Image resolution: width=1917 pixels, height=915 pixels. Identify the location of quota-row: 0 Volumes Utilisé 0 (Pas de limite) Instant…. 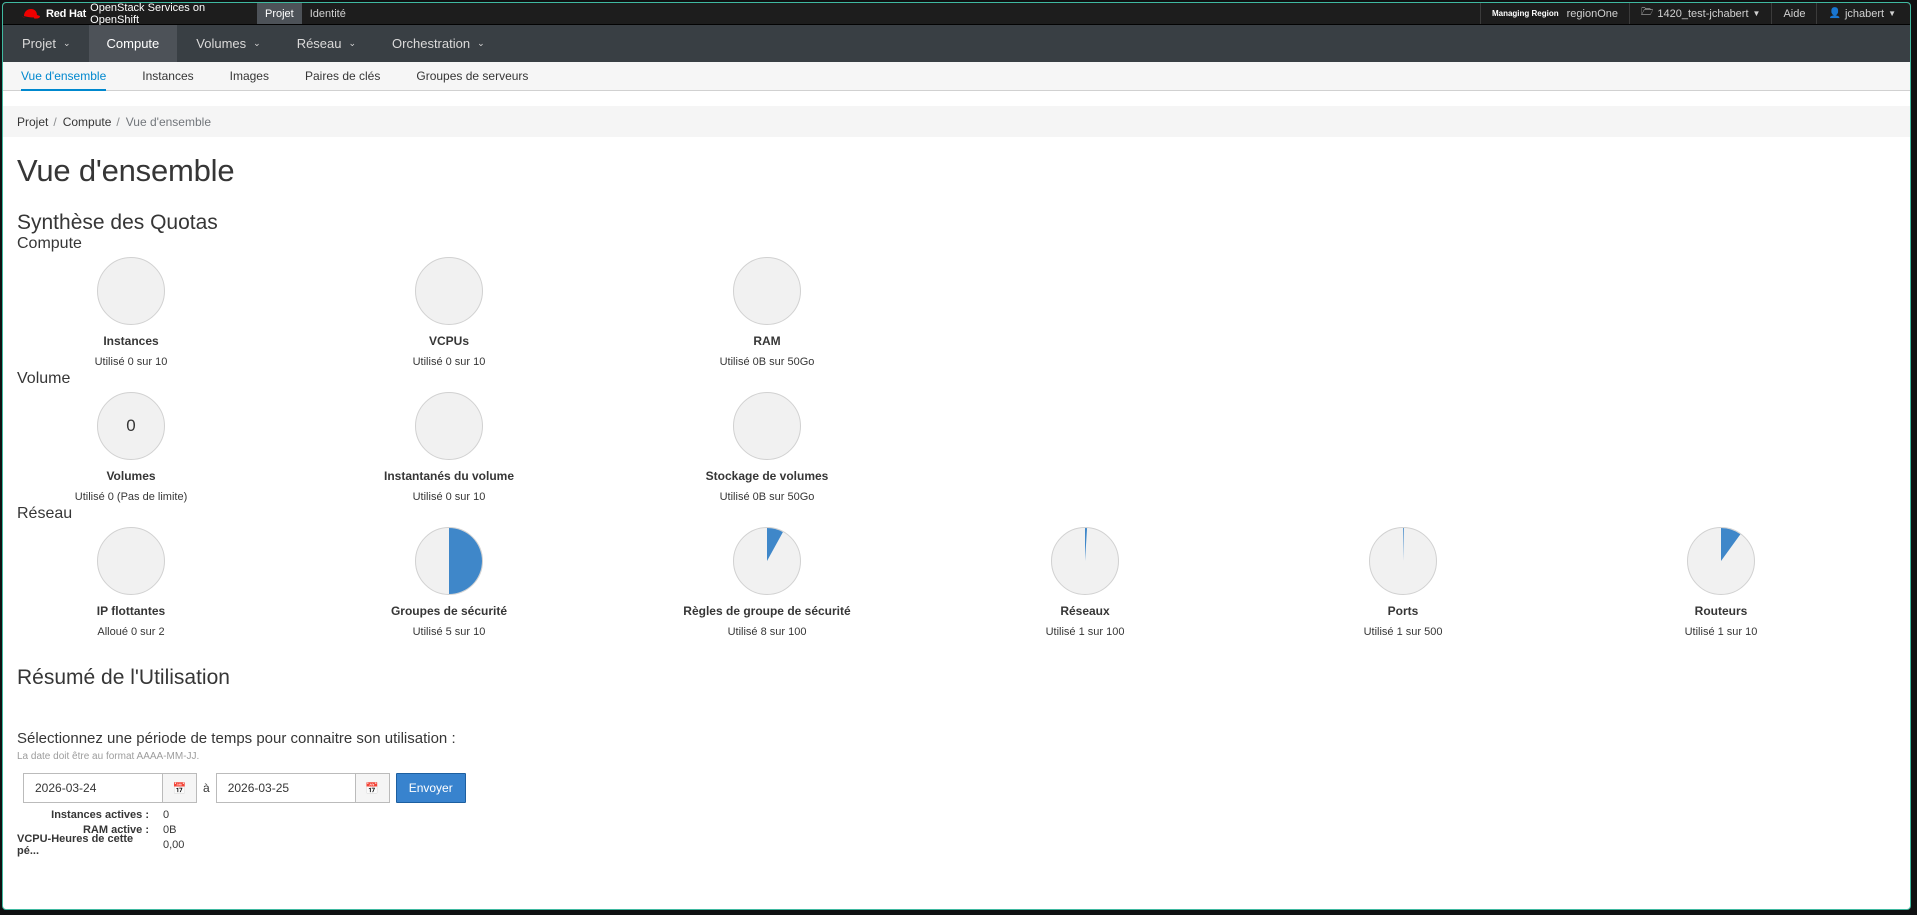
(963, 448).